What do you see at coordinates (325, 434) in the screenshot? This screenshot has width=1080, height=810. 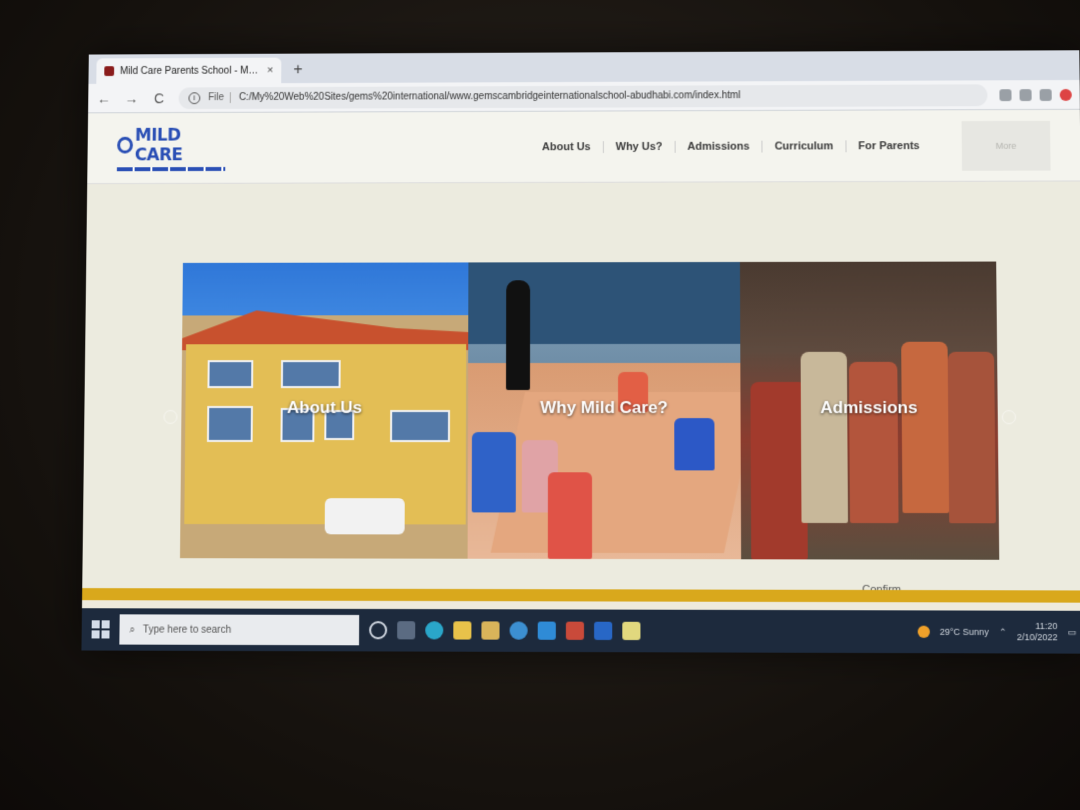 I see `school-building-photo` at bounding box center [325, 434].